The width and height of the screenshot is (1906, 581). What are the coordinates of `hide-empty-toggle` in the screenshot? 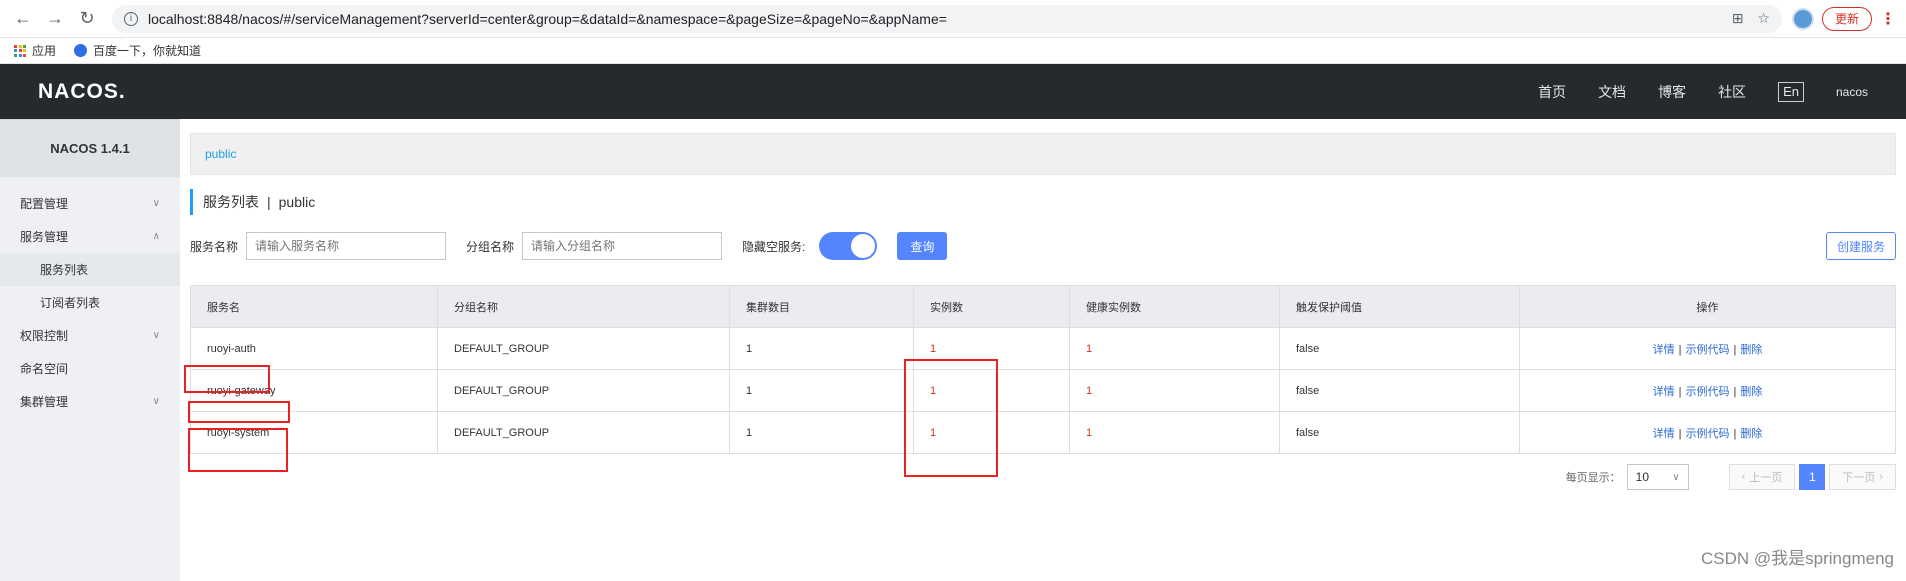 It's located at (848, 246).